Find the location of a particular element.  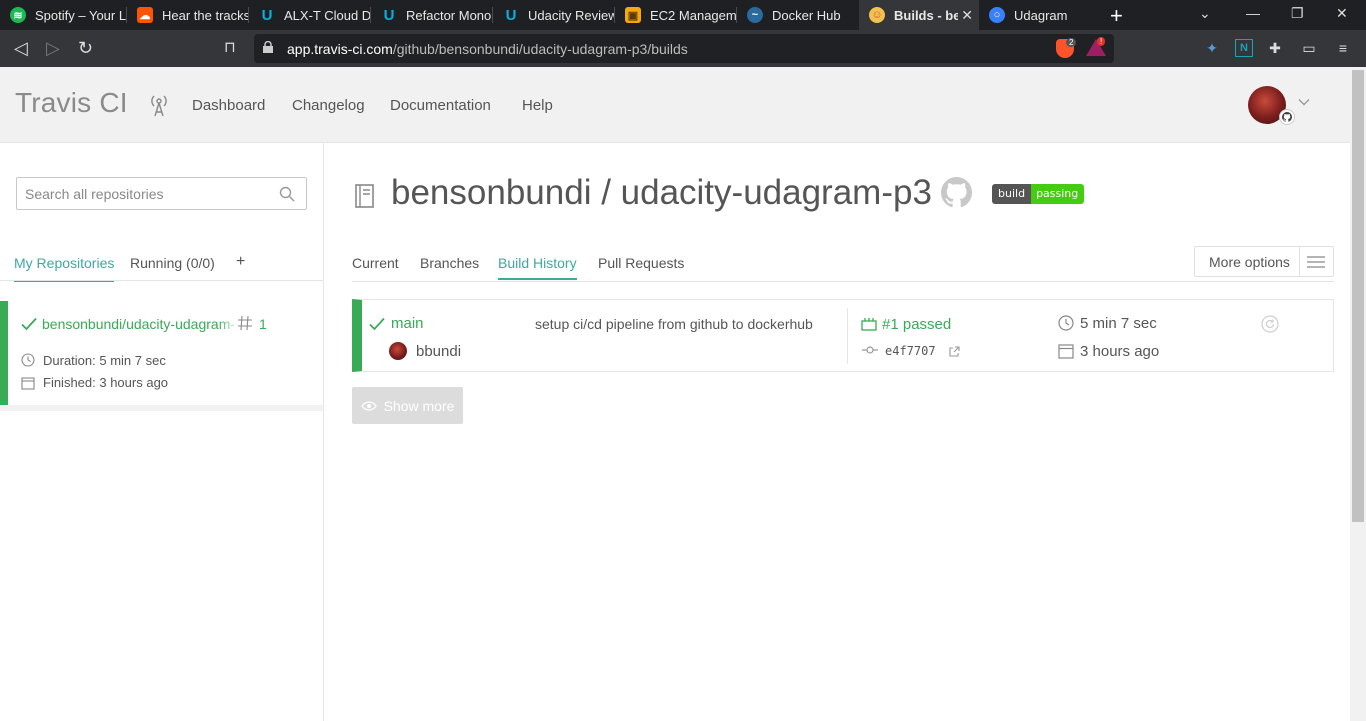

tab-my-repositories: My Repositories is located at coordinates (64, 268).